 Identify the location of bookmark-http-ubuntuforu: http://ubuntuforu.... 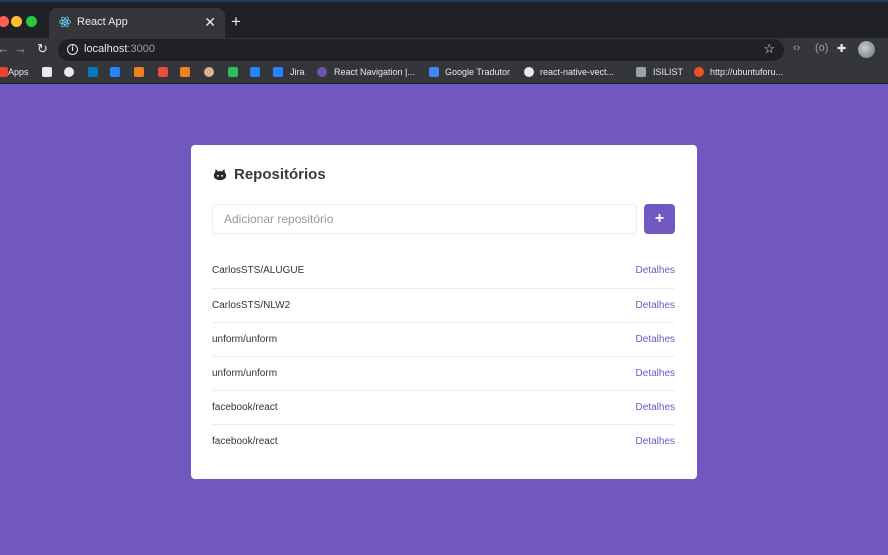
(746, 72).